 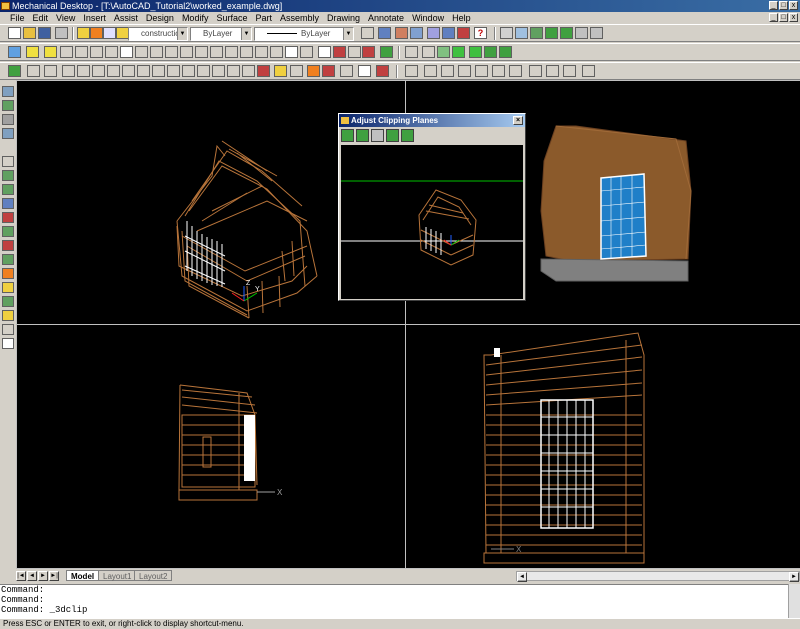 I want to click on dialog-title-bar: Adjust Clipping Planes ×, so click(x=432, y=120).